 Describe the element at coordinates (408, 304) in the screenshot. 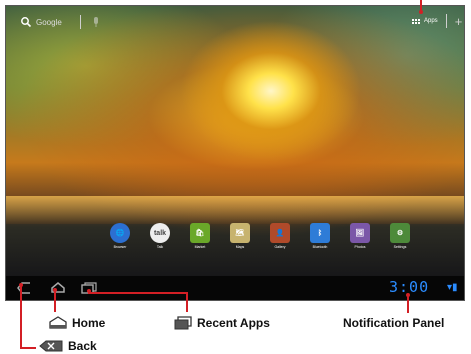

I see `notification-leader` at that location.